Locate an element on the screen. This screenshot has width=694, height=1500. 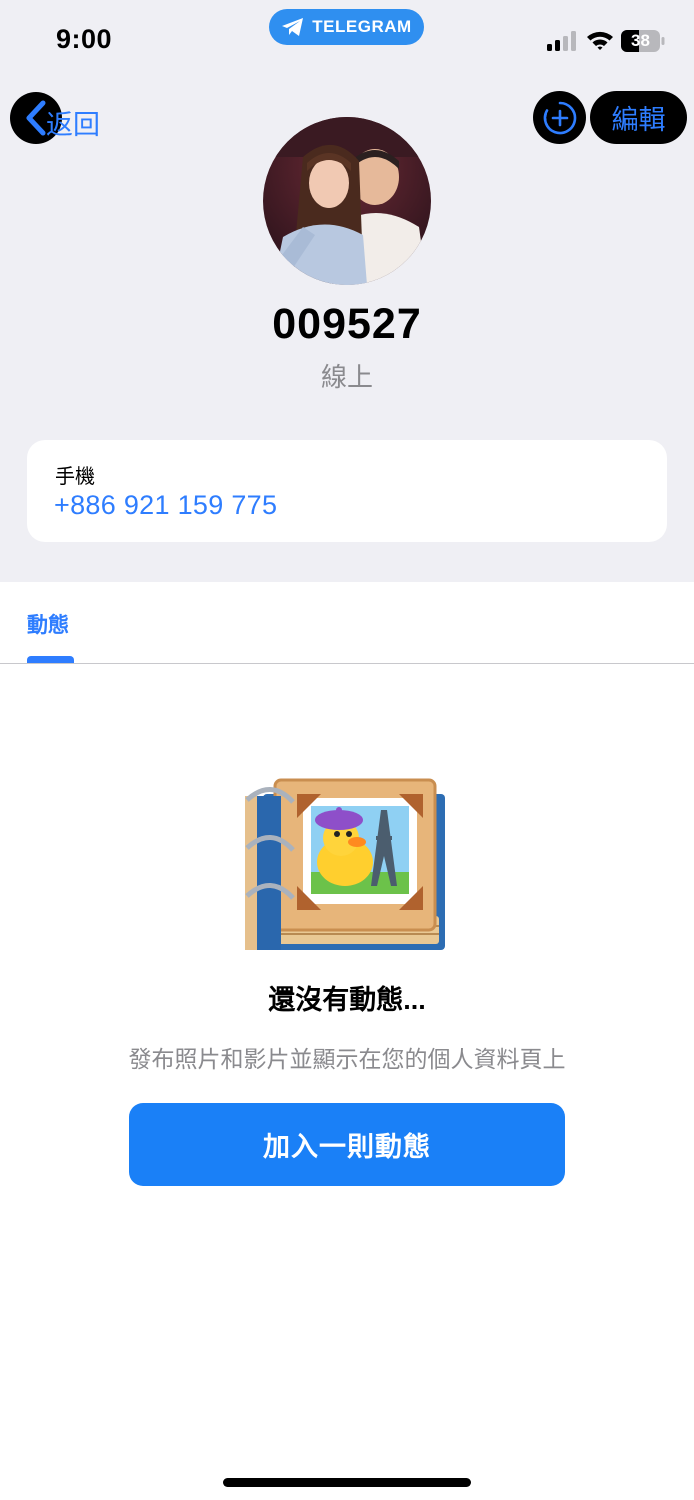
telegram-icon is located at coordinates (293, 27).